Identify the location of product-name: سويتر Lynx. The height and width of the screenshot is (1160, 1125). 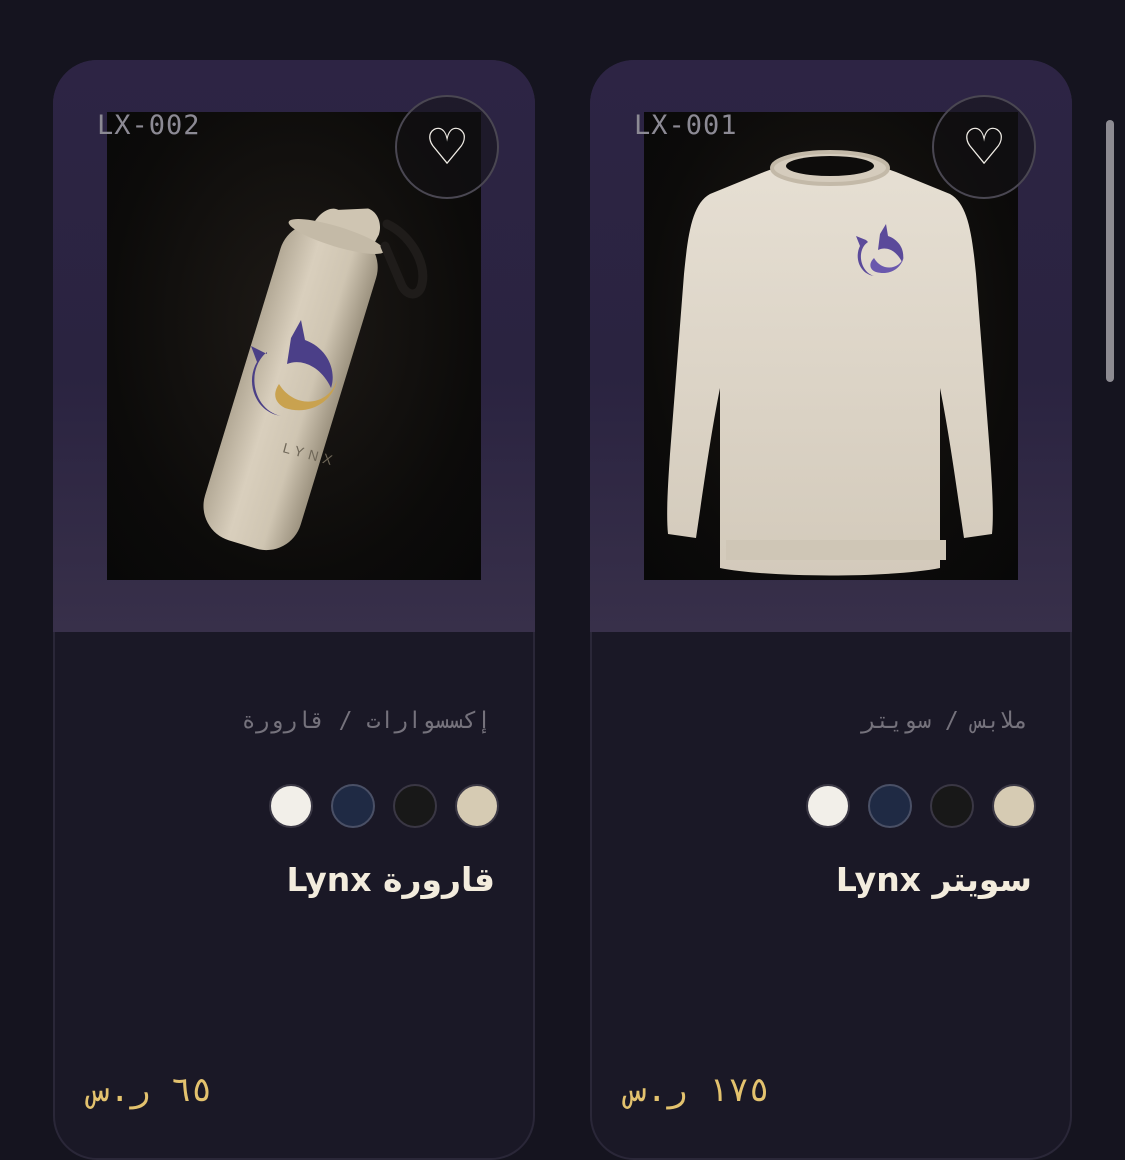
(934, 879).